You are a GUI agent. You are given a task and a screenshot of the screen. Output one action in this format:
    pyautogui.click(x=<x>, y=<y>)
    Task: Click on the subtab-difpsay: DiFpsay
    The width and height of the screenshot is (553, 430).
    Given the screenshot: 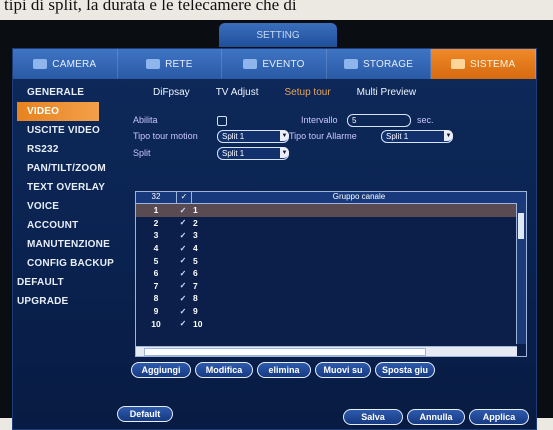 What is the action you would take?
    pyautogui.click(x=171, y=92)
    